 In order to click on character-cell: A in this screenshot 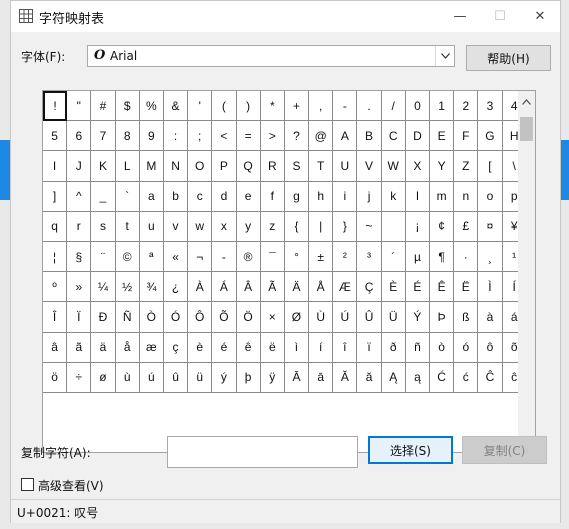, I will do `click(345, 136)`.